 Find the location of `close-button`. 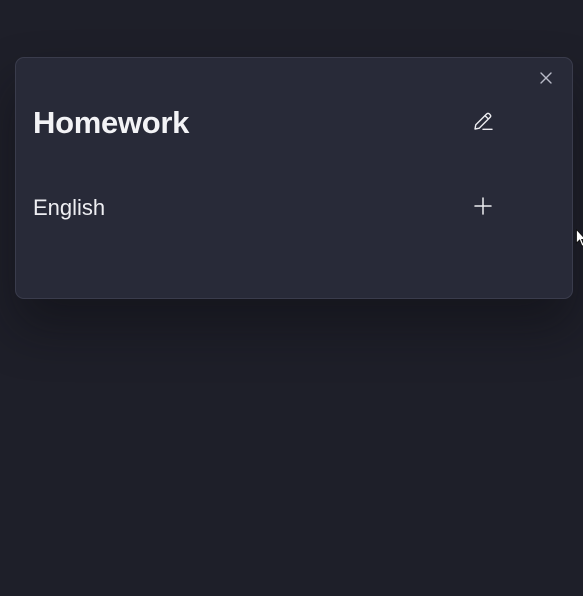

close-button is located at coordinates (546, 78).